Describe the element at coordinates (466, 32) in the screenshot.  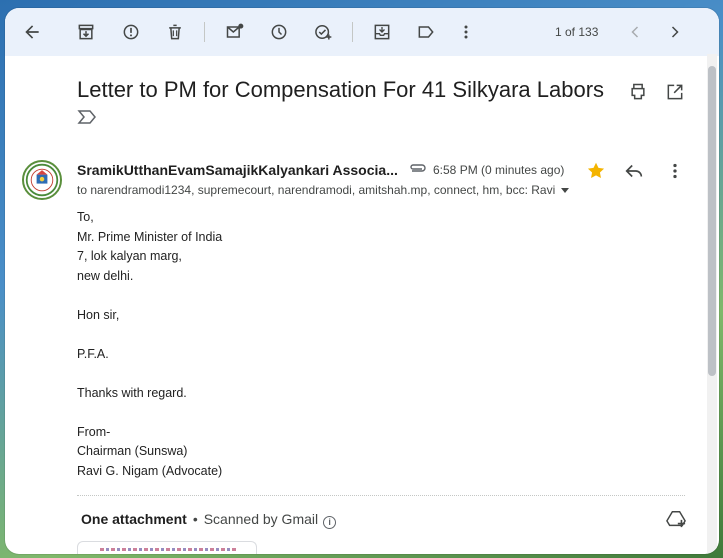
I see `more-vertical-icon` at that location.